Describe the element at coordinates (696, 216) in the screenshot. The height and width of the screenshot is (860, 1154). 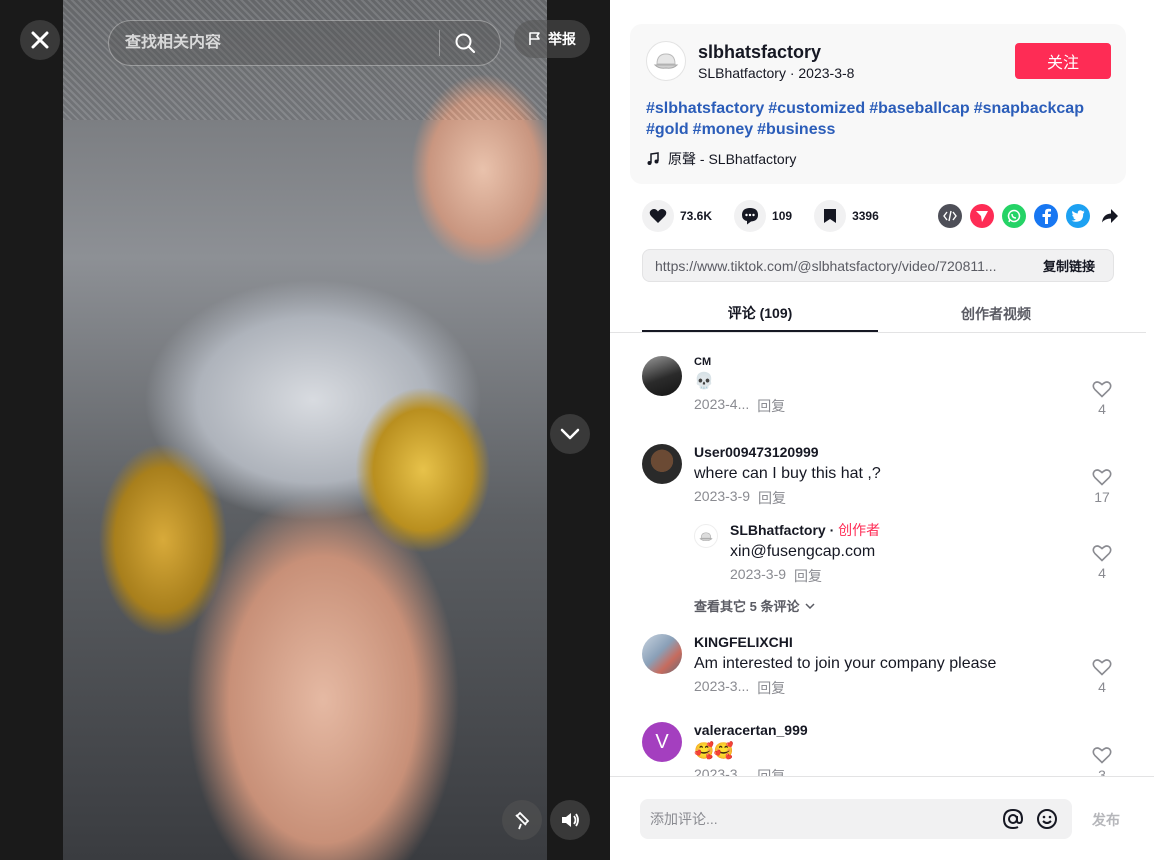
I see `like-count: 73.6K` at that location.